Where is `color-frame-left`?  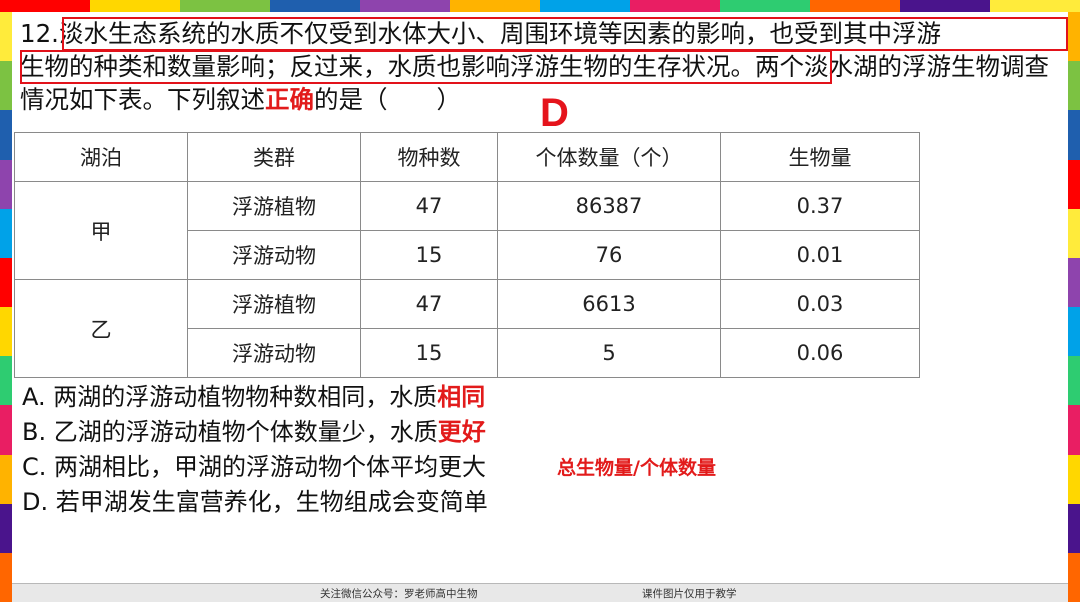
color-frame-left is located at coordinates (6, 307).